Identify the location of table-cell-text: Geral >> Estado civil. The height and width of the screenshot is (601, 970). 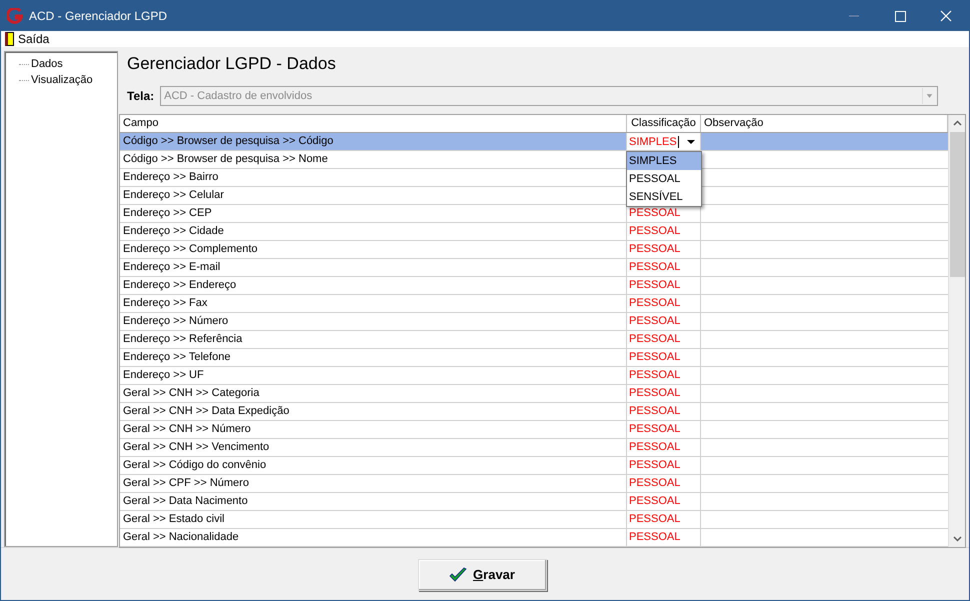
(173, 520).